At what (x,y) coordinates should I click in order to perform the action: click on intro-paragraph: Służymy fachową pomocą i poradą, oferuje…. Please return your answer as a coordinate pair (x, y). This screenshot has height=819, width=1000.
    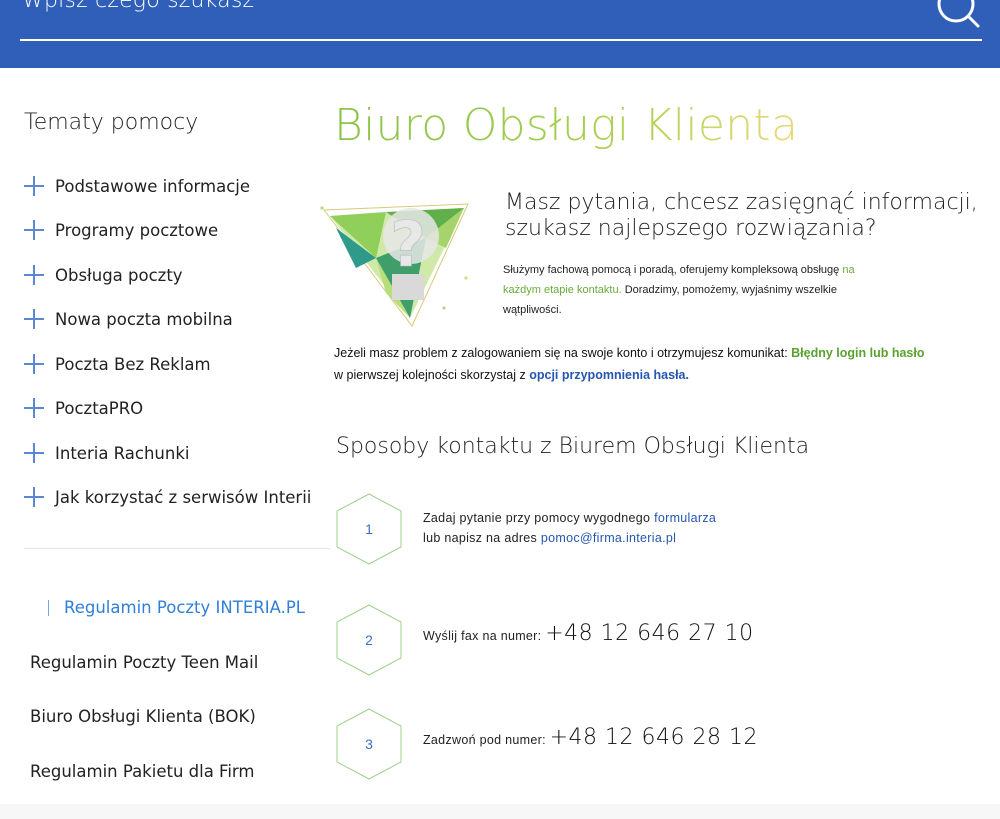
    Looking at the image, I should click on (693, 290).